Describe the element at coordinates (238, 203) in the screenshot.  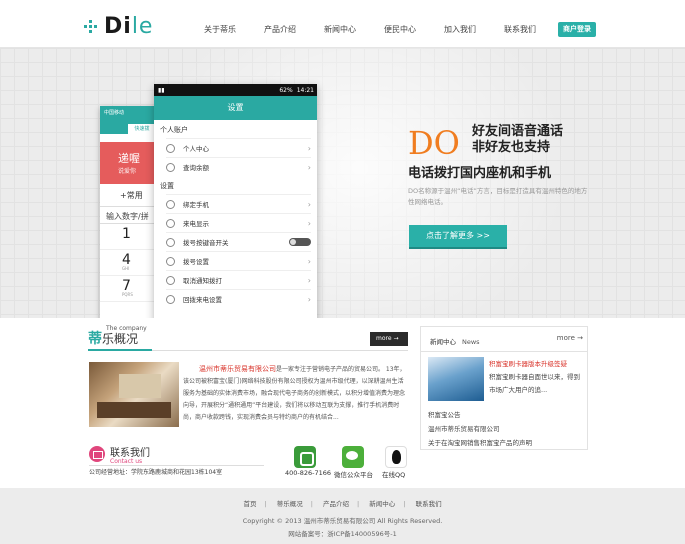
I see `phone-menu-item: 绑定手机 ›` at that location.